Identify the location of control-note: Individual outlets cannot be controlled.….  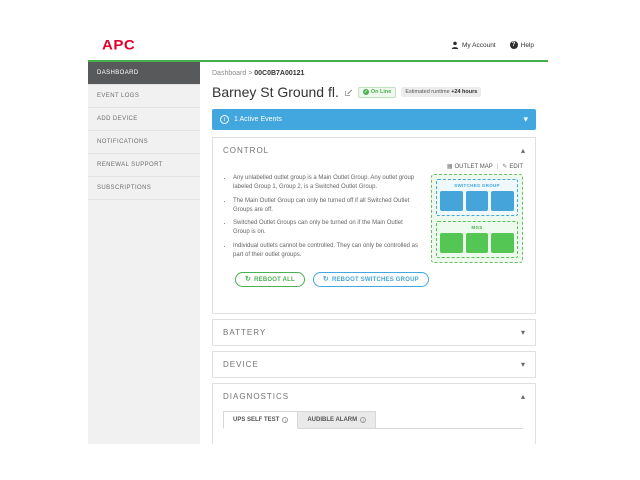
(326, 251).